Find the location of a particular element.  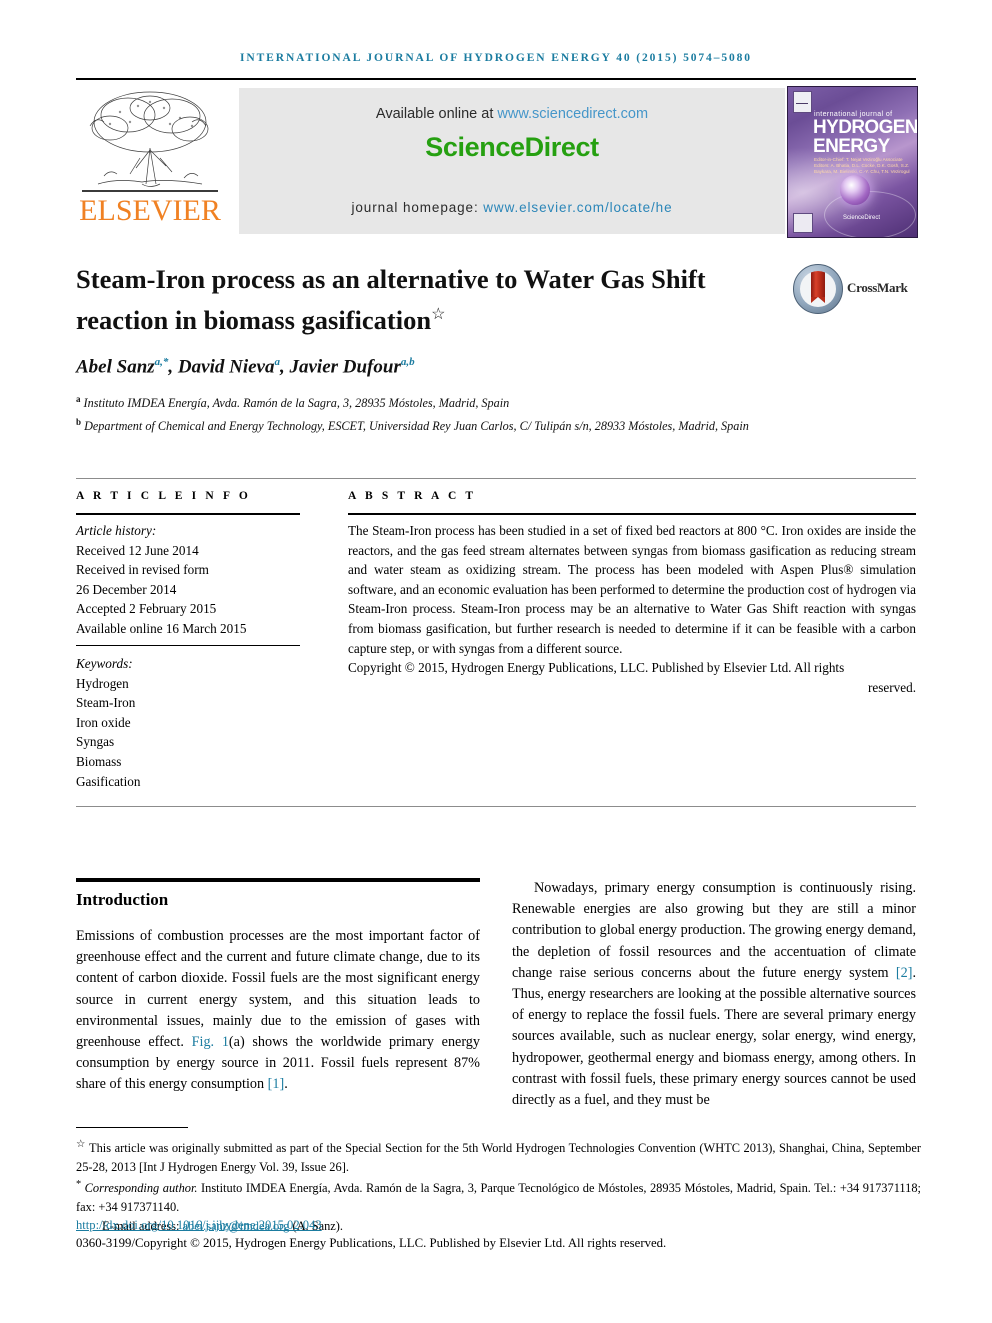

sciencedirect-link: www.sciencedirect.com is located at coordinates (572, 114).